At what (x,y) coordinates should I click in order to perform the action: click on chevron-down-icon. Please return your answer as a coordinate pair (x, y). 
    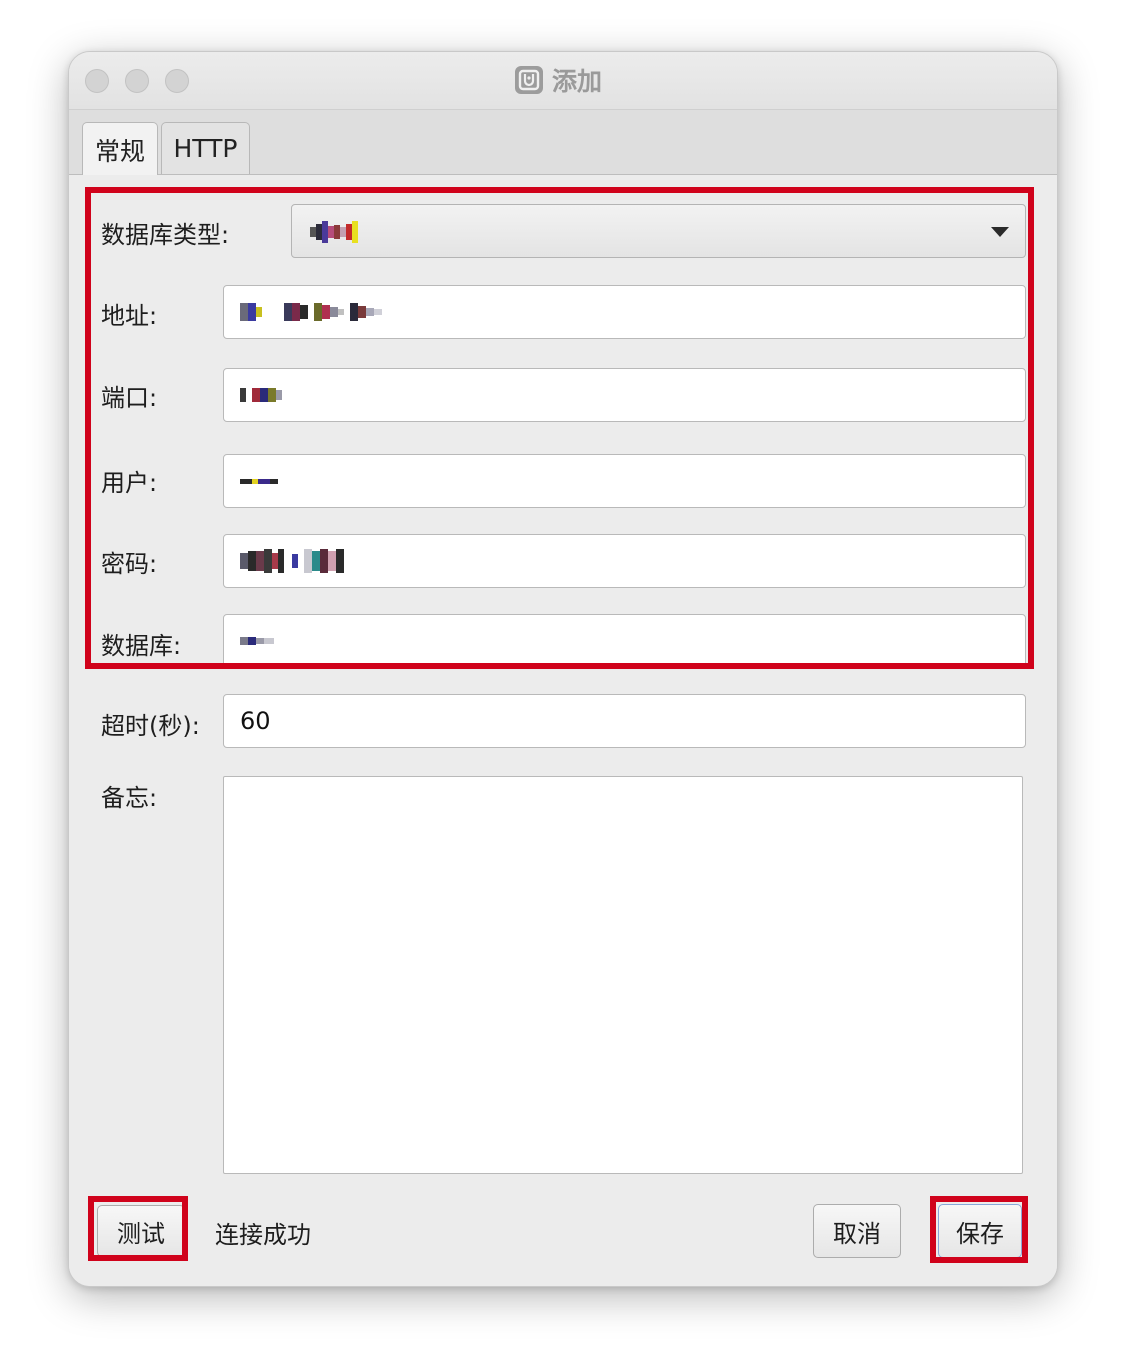
    Looking at the image, I should click on (1000, 232).